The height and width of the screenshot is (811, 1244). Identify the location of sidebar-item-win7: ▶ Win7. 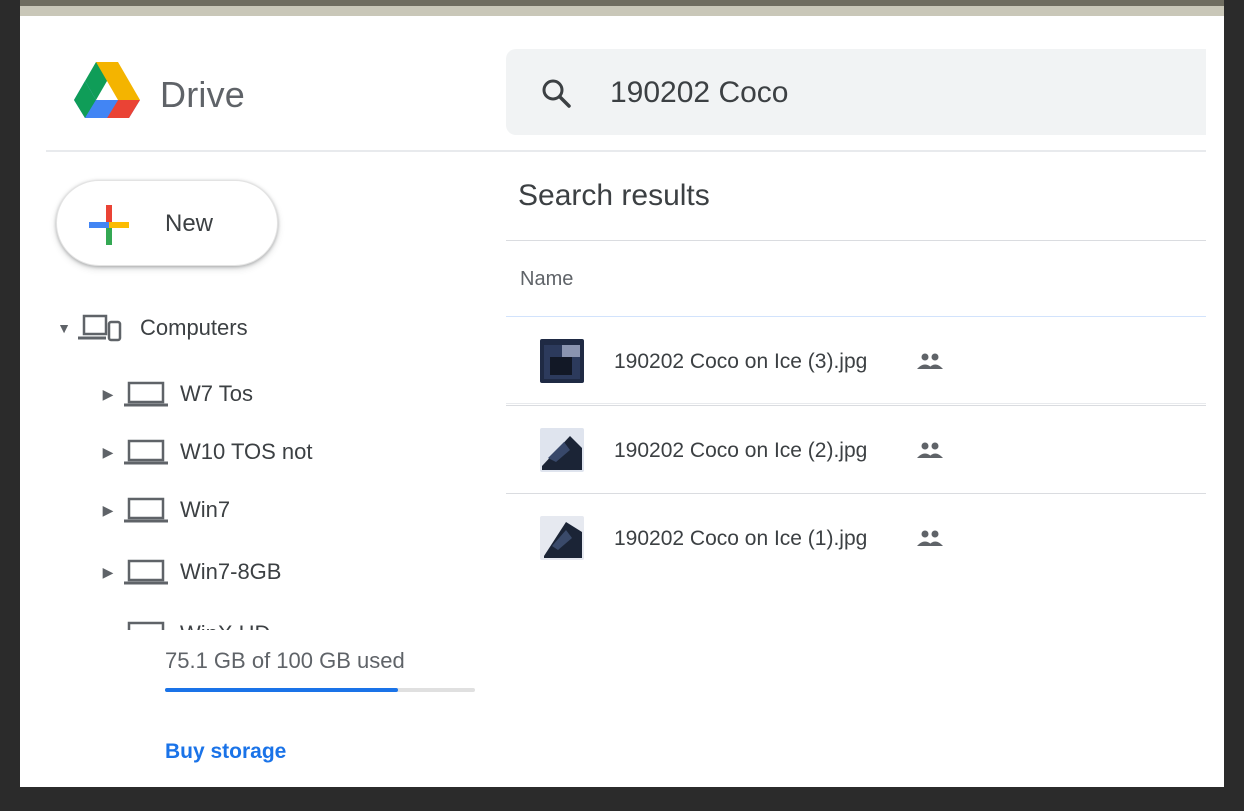
(164, 510).